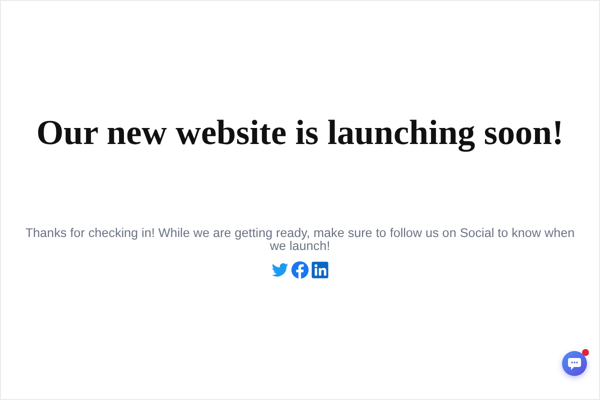 This screenshot has height=400, width=600. I want to click on speech-bubble-icon, so click(574, 364).